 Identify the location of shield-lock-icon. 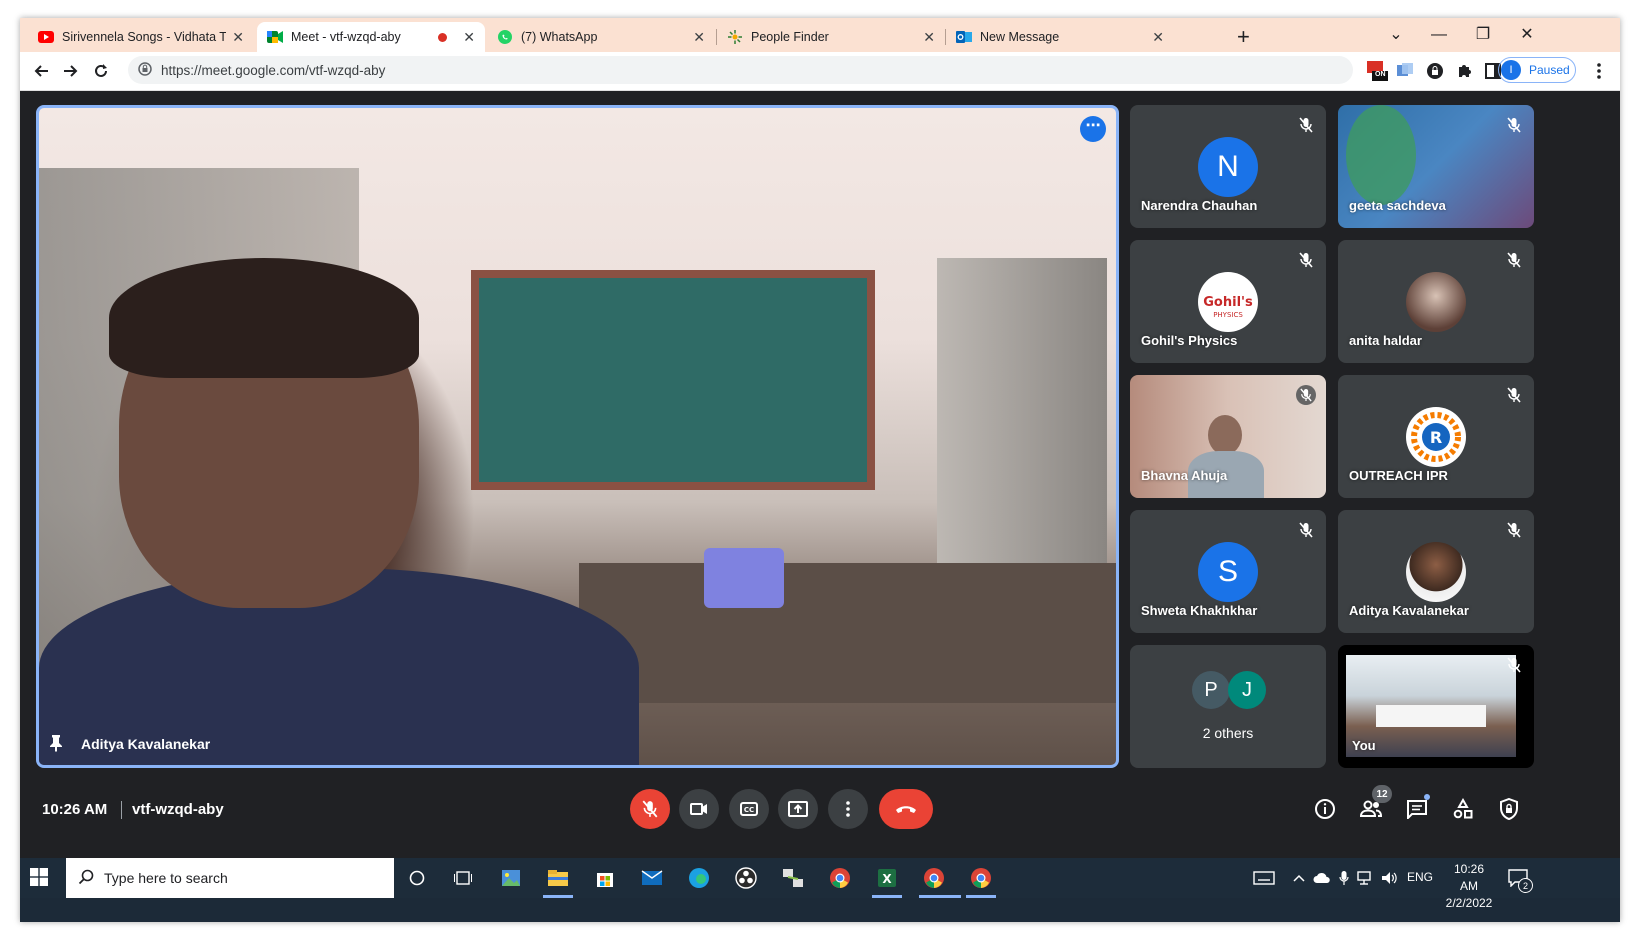
(1509, 809).